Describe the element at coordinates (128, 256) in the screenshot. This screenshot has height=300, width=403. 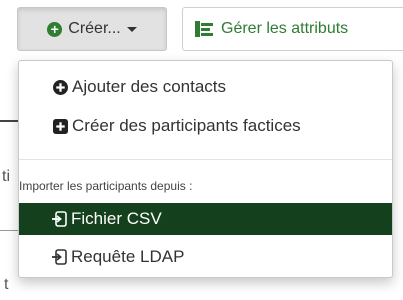
I see `menu-item-label: Requête LDAP` at that location.